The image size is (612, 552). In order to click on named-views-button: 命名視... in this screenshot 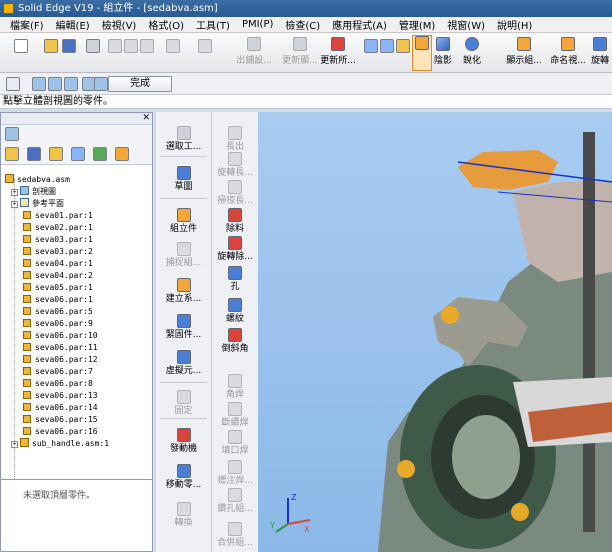, I will do `click(568, 51)`.